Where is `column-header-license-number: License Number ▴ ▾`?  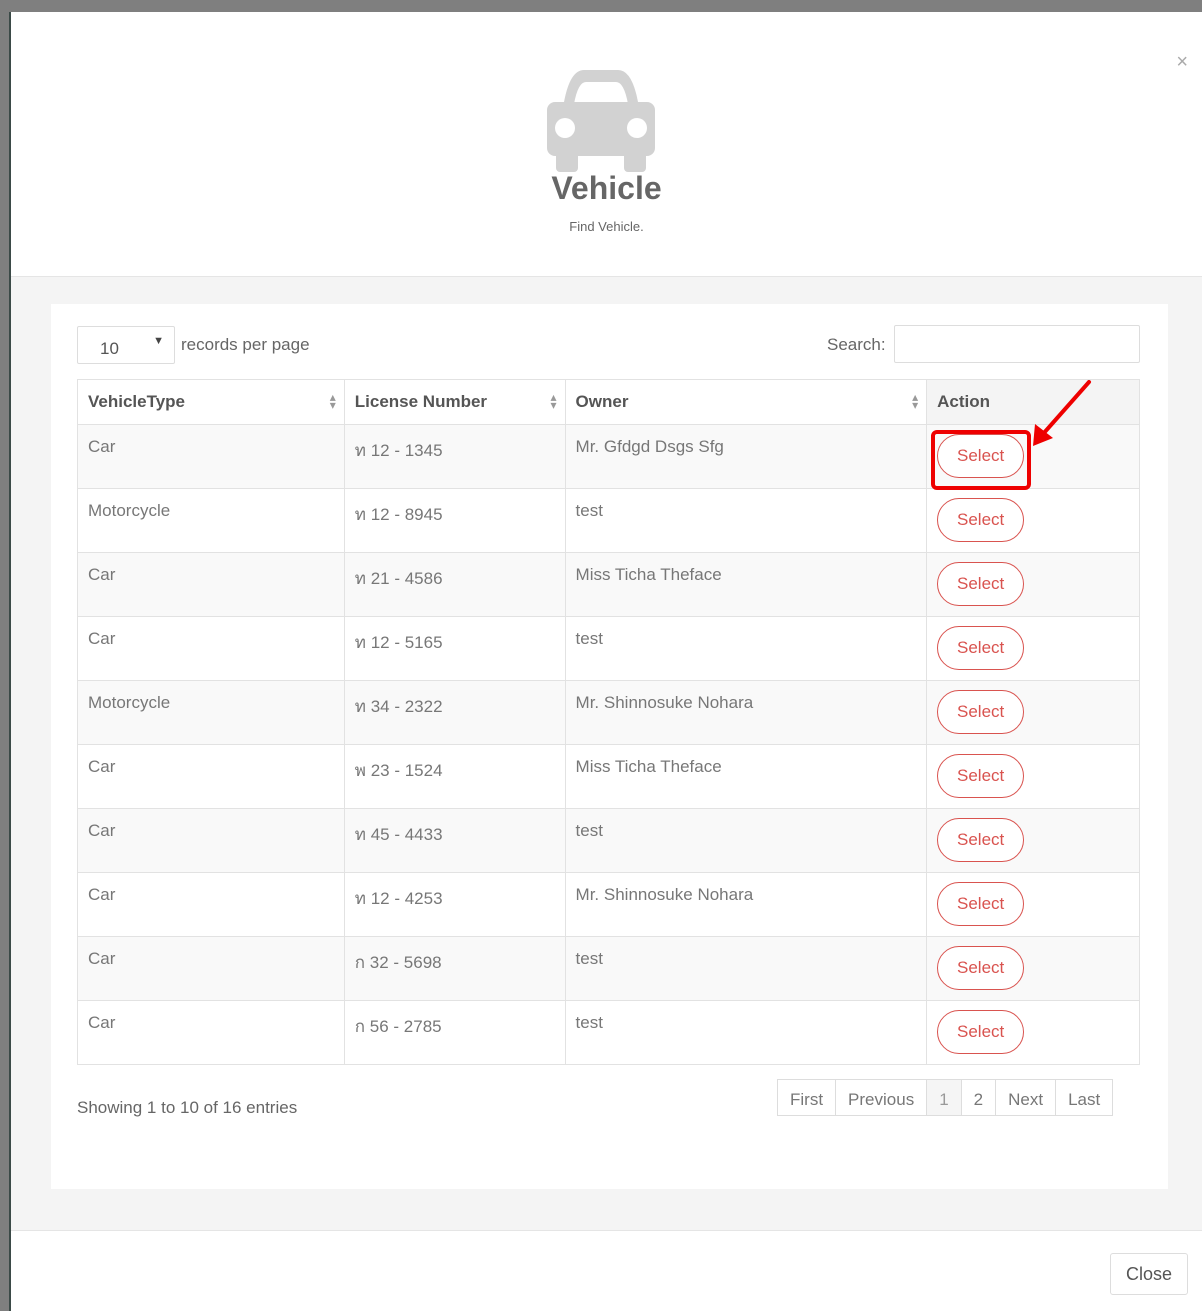
column-header-license-number: License Number ▴ ▾ is located at coordinates (454, 402).